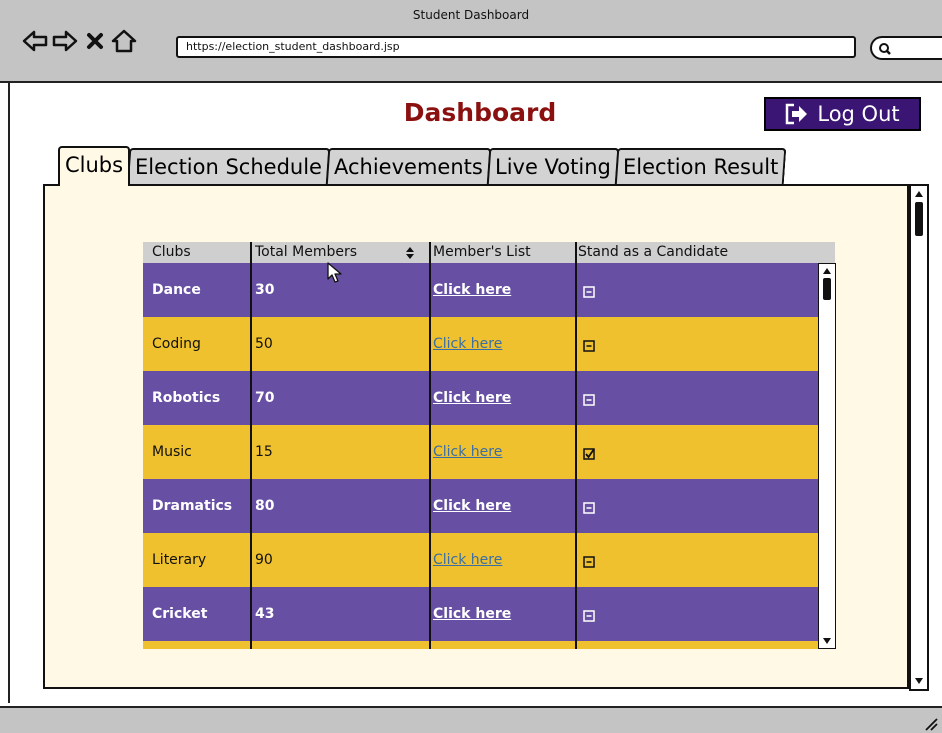 The width and height of the screenshot is (942, 733). I want to click on table-row: Dramatics 80 Click here, so click(489, 506).